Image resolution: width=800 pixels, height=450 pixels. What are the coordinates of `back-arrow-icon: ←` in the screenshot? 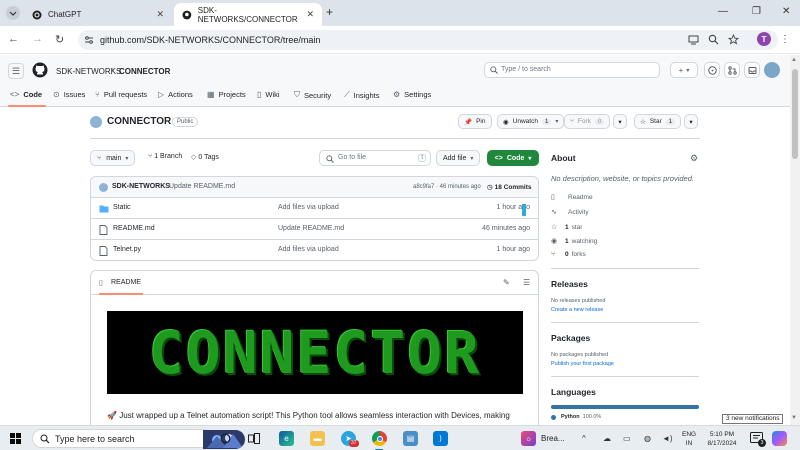 It's located at (13, 39).